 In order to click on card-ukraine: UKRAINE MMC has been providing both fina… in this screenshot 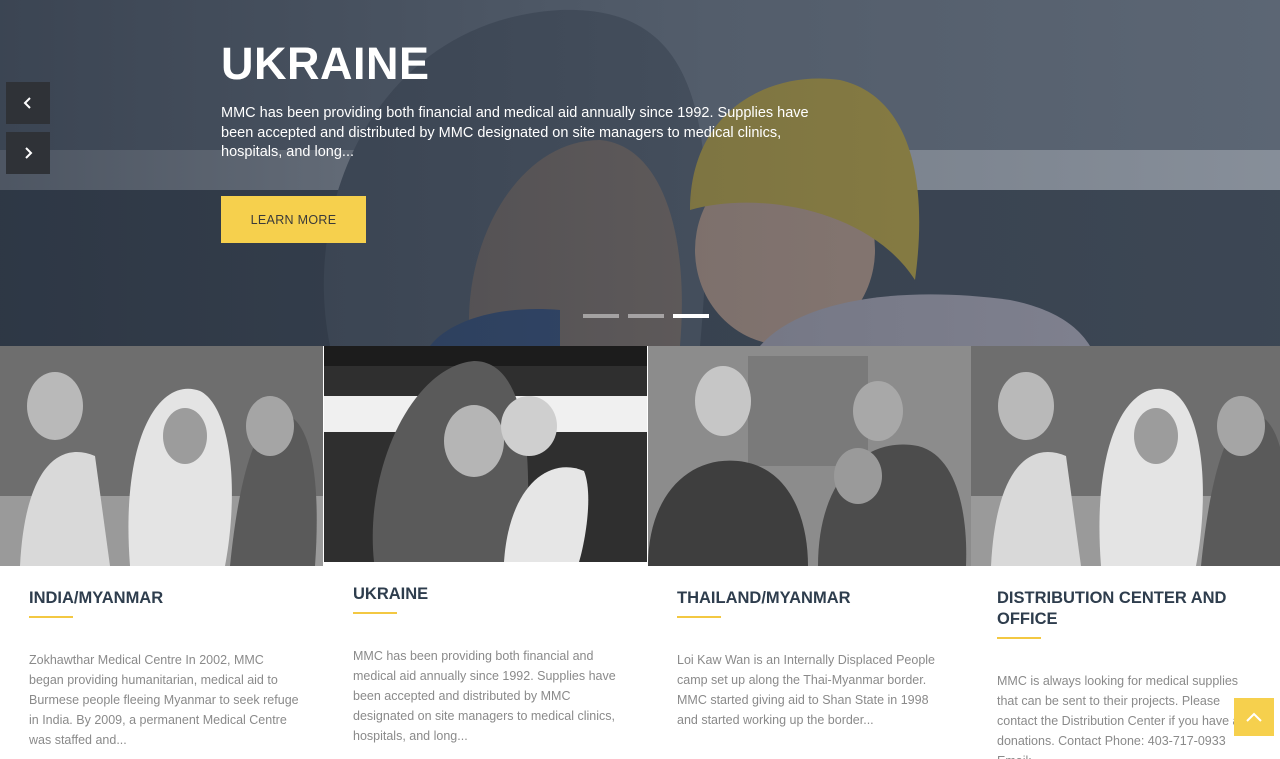, I will do `click(485, 552)`.